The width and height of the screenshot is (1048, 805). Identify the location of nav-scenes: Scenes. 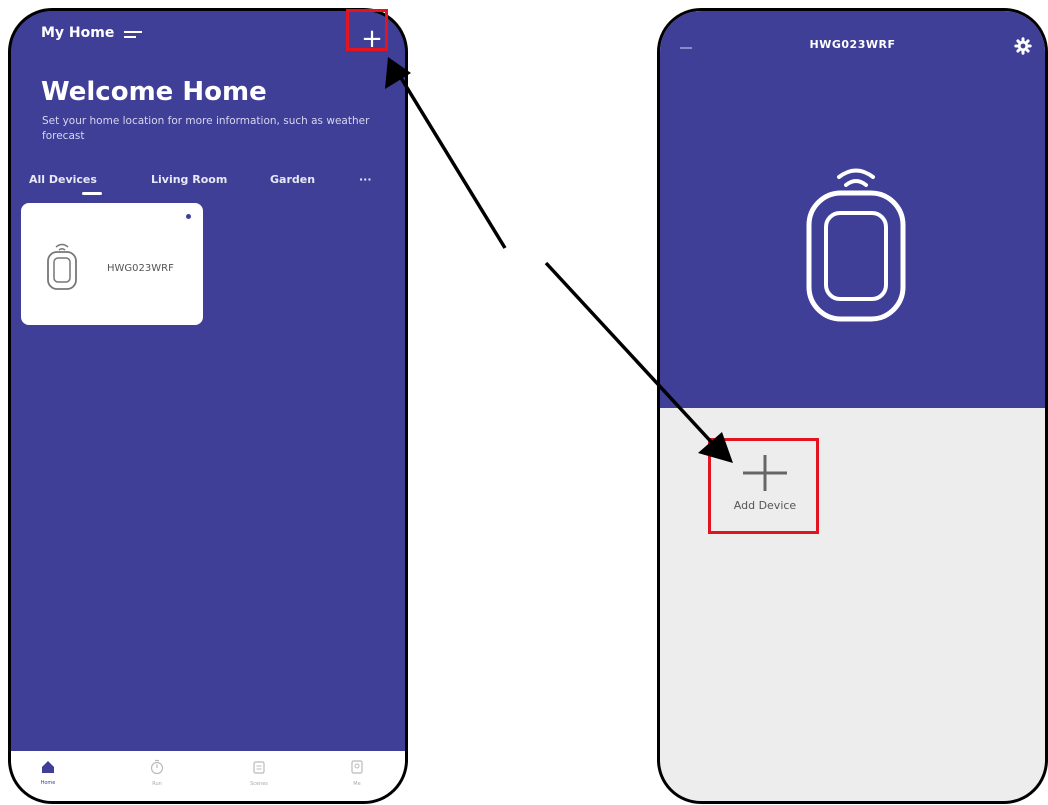
(259, 773).